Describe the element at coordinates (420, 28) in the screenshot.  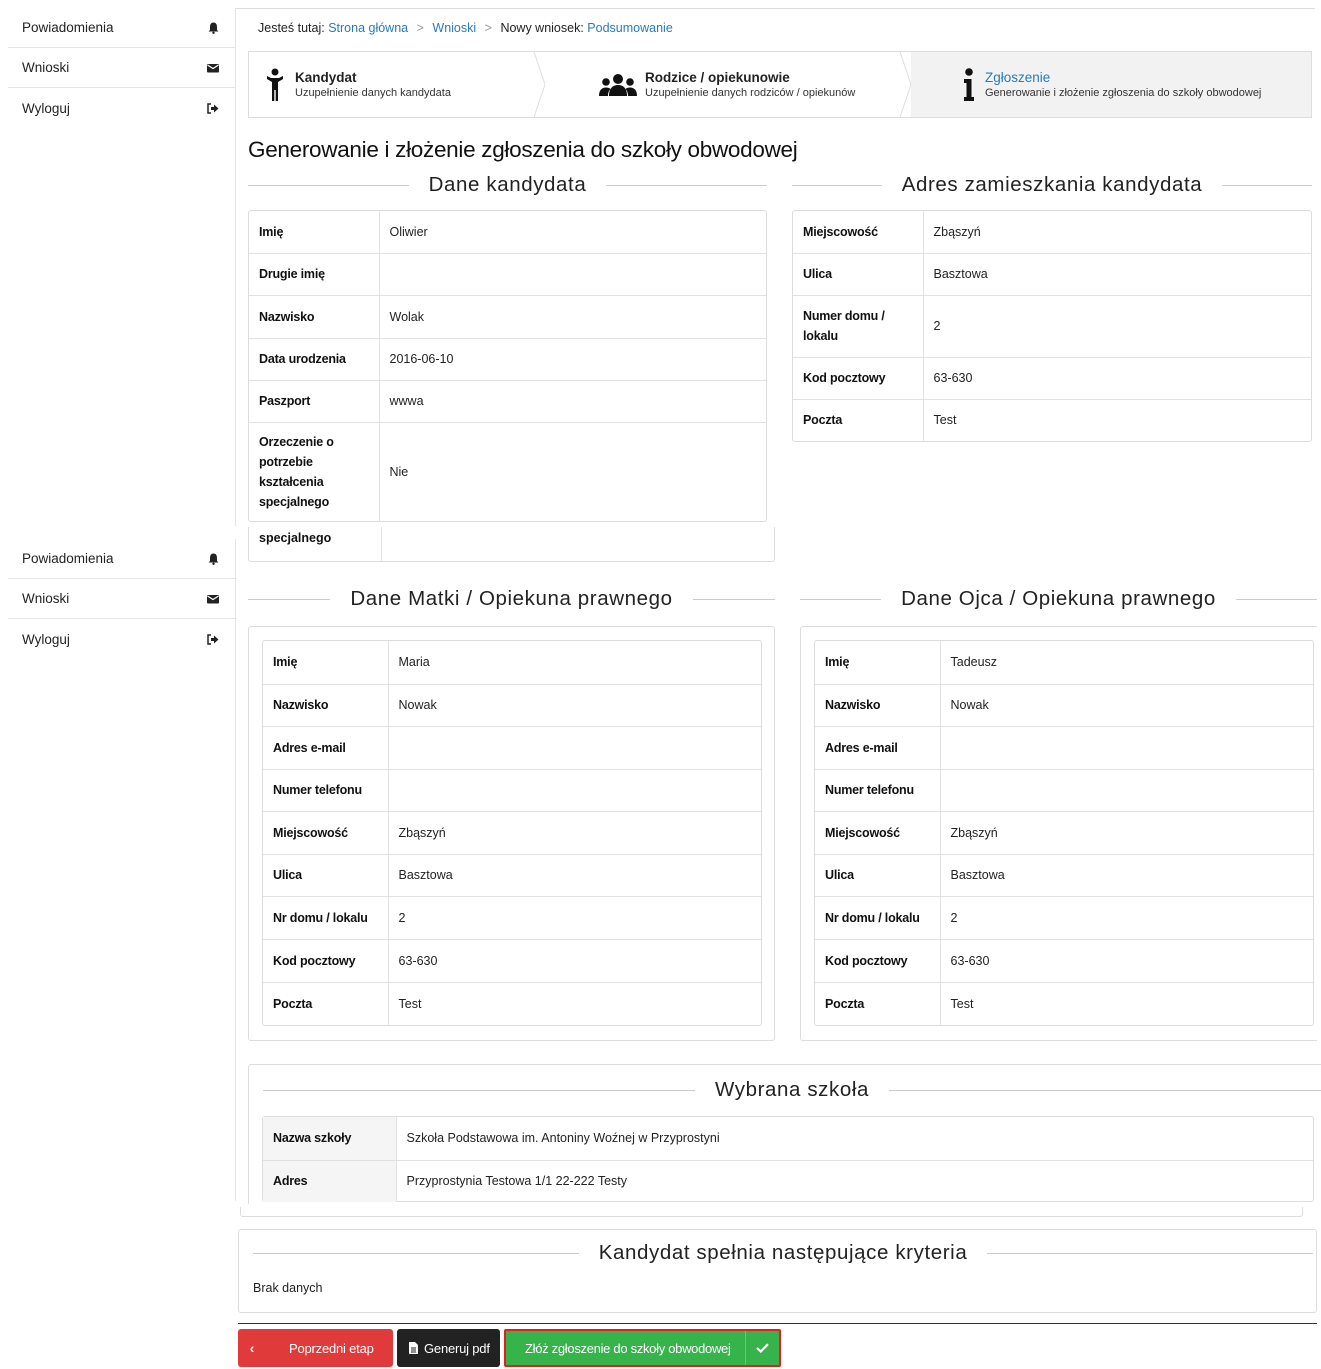
I see `chevron-right-icon: >` at that location.